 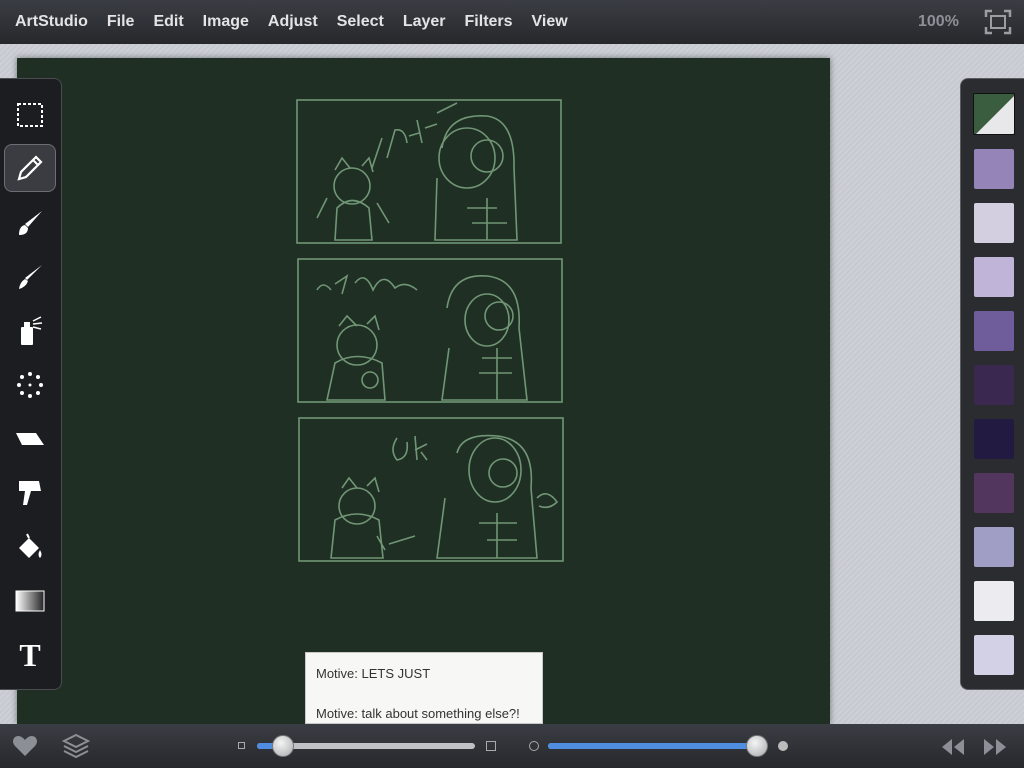 I want to click on brush-size-knob, so click(x=283, y=746).